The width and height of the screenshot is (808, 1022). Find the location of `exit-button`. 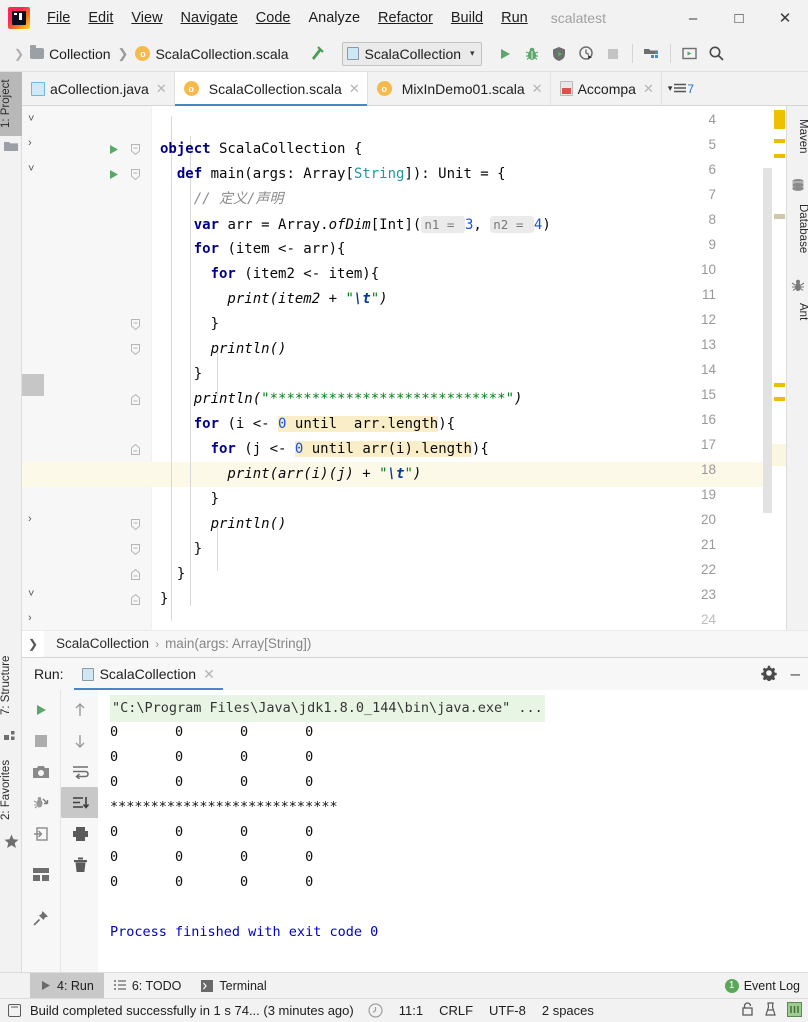

exit-button is located at coordinates (41, 833).